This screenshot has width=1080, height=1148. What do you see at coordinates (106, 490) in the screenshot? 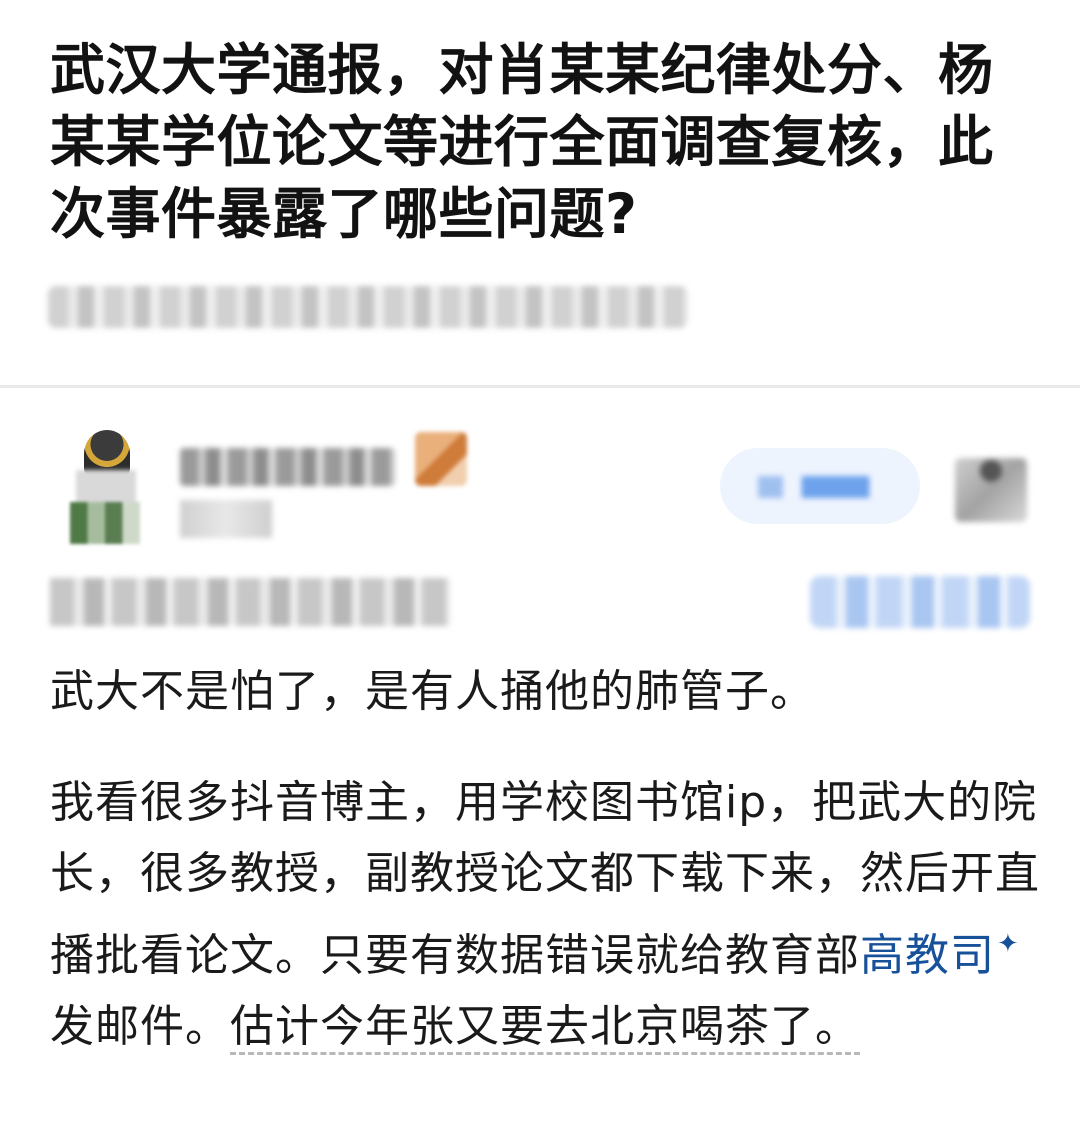
I see `author-avatar` at bounding box center [106, 490].